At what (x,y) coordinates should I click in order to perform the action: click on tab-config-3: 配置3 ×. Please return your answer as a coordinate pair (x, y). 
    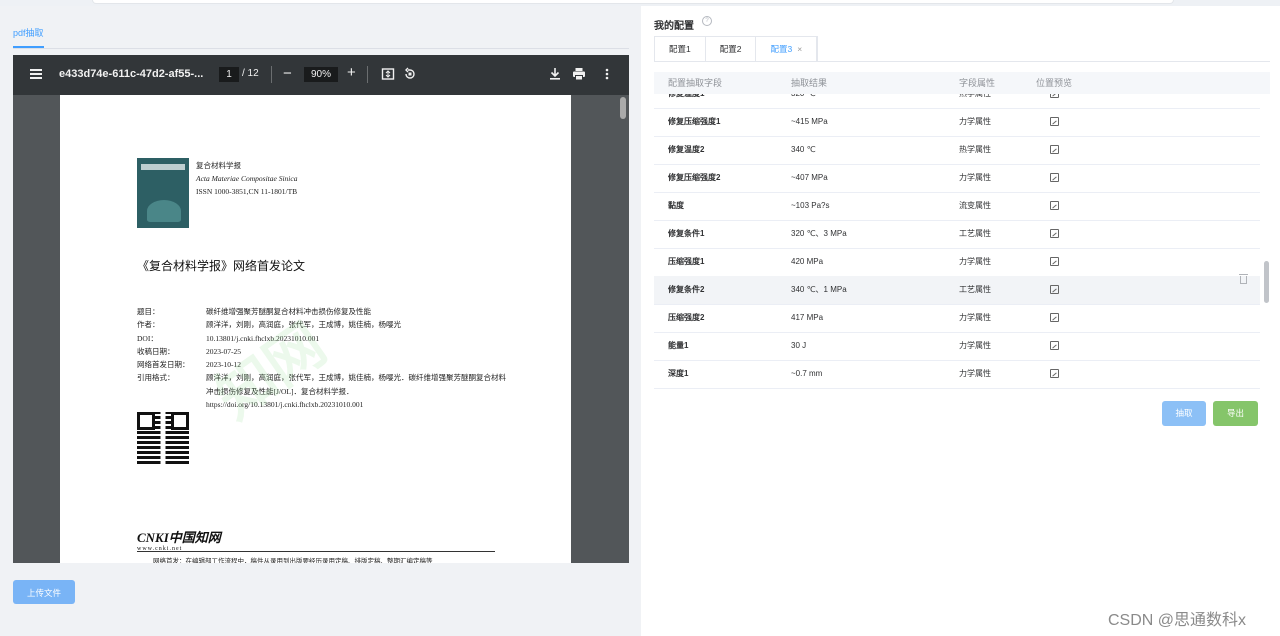
    Looking at the image, I should click on (787, 49).